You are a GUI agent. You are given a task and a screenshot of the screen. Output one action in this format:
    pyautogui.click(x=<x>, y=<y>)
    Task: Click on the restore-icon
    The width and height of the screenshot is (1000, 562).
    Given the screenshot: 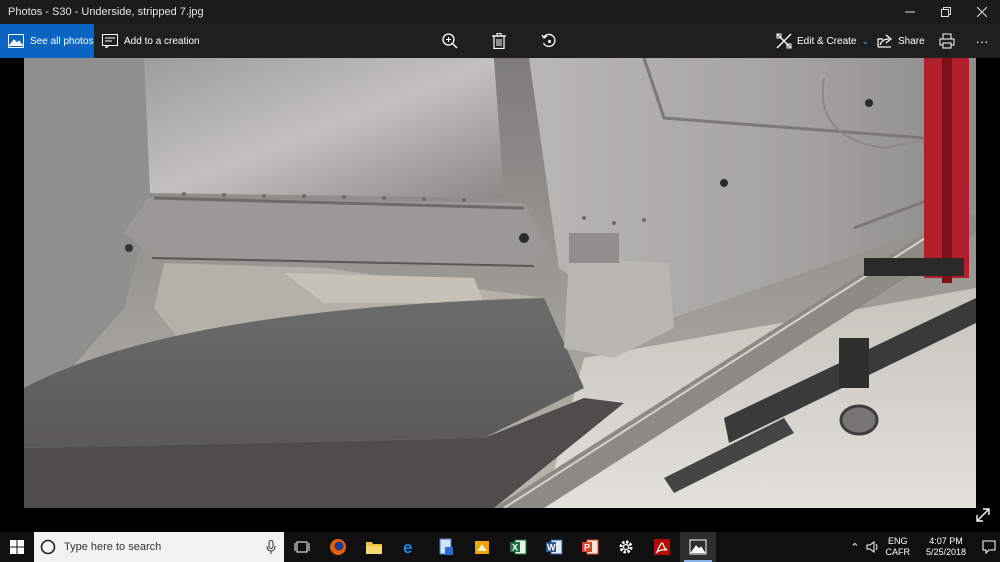 What is the action you would take?
    pyautogui.click(x=946, y=12)
    